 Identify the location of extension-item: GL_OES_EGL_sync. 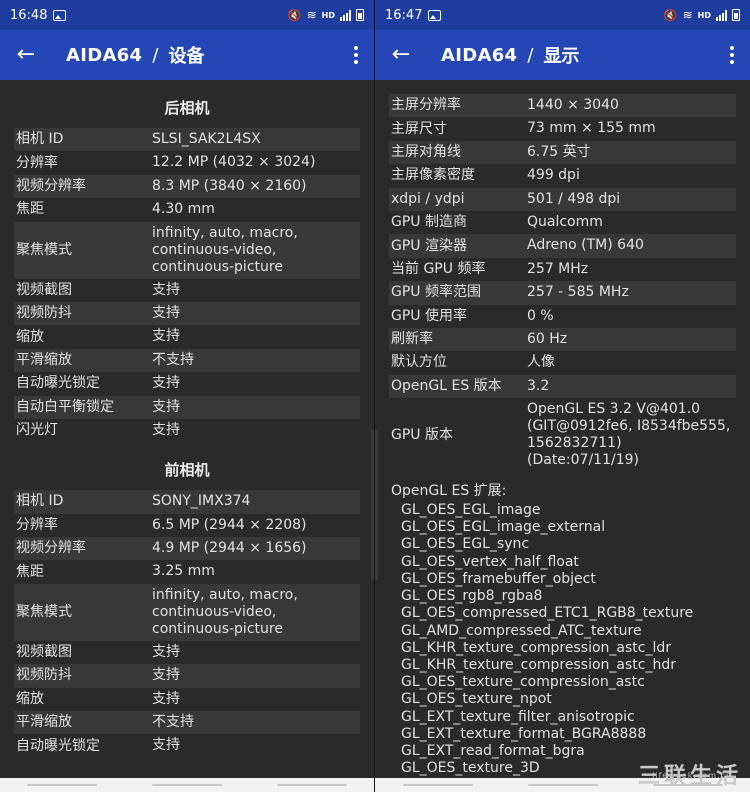
(465, 544).